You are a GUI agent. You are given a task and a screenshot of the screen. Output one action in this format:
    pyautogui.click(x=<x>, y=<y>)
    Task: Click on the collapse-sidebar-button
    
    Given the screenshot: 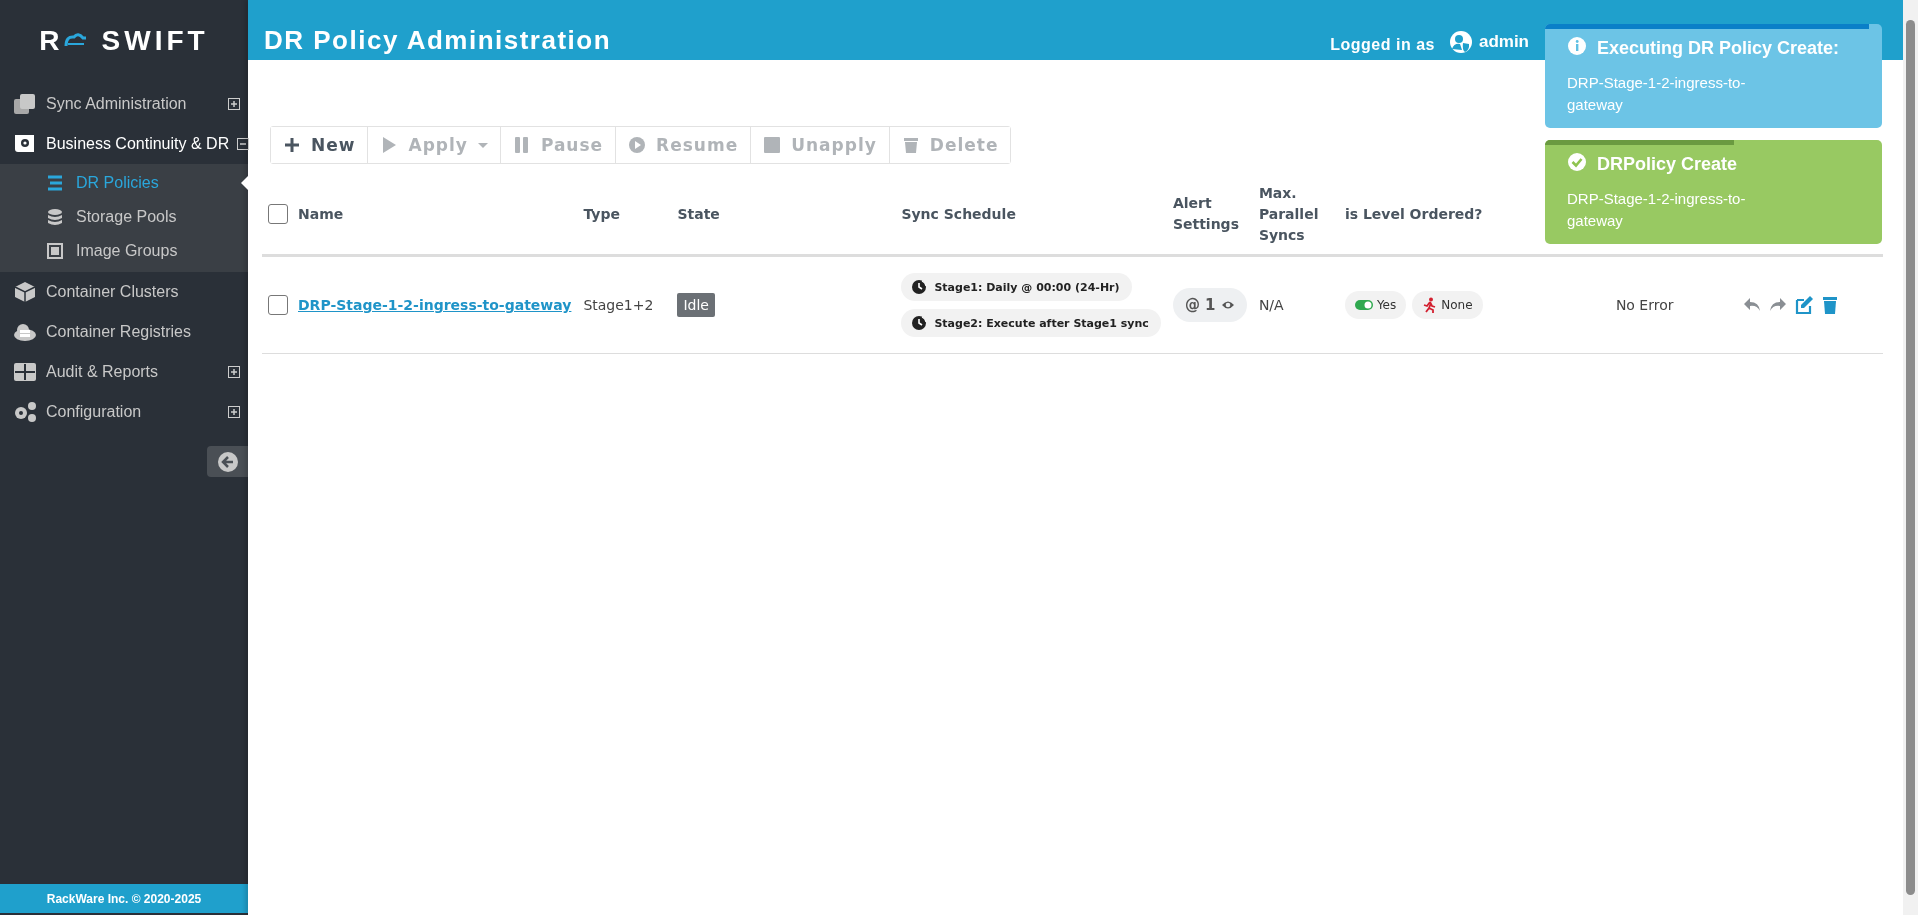 What is the action you would take?
    pyautogui.click(x=227, y=461)
    